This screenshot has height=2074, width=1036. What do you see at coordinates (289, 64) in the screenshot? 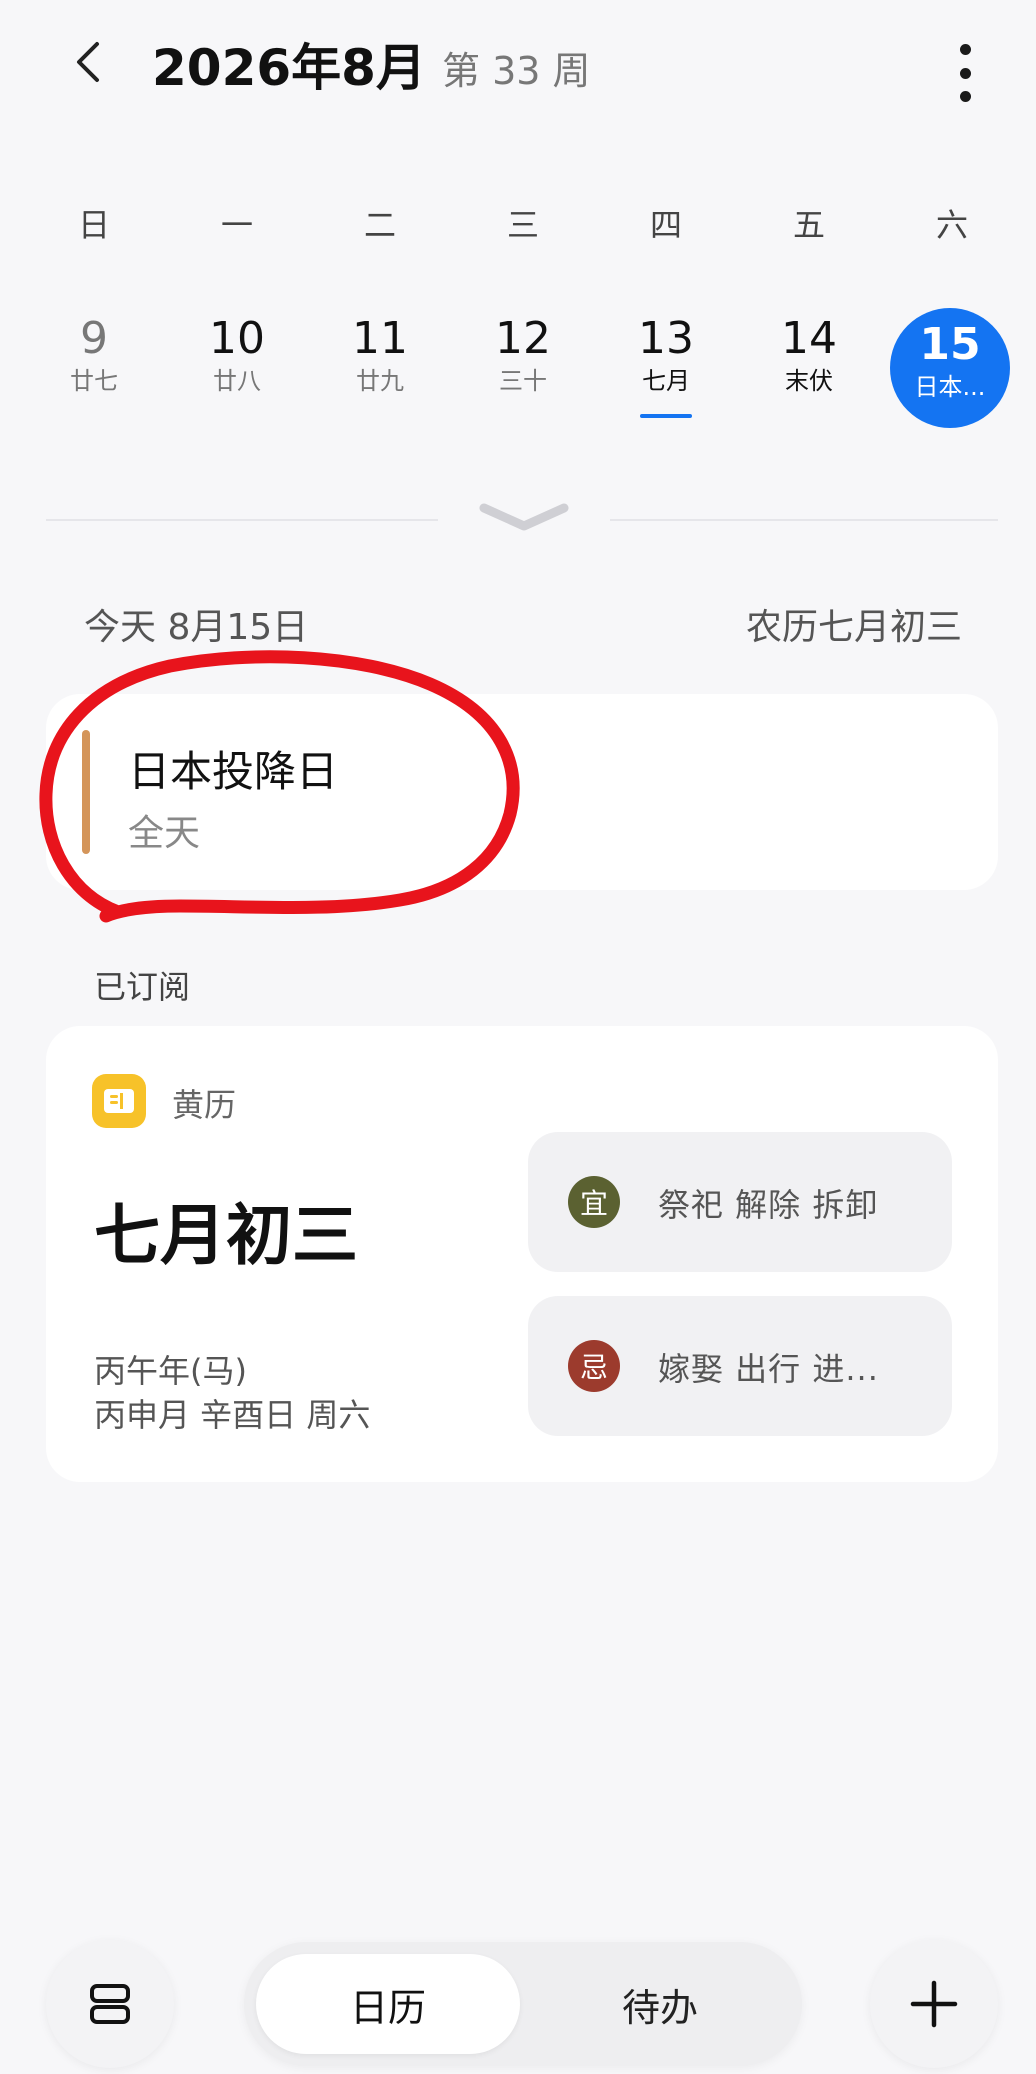
I see `month-title: 2026年8月` at bounding box center [289, 64].